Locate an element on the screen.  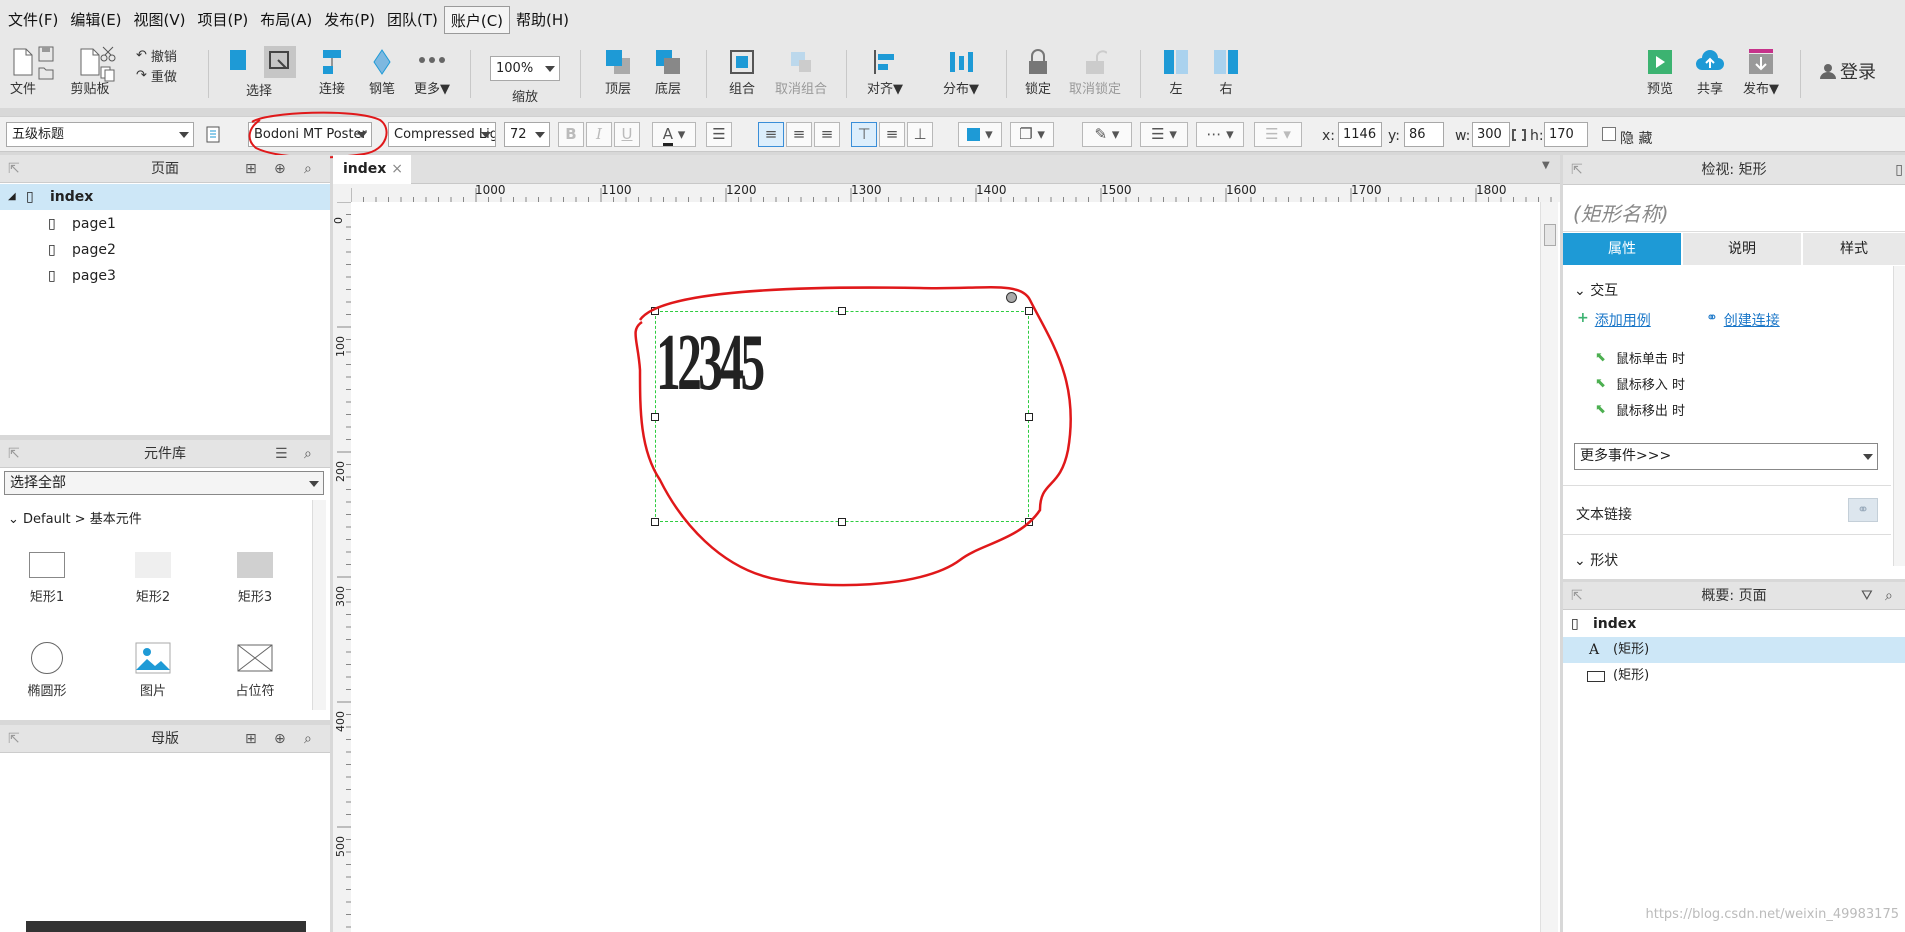
event-on-mouse-enter: ⬉ 鼠标移入 时 is located at coordinates (1640, 383).